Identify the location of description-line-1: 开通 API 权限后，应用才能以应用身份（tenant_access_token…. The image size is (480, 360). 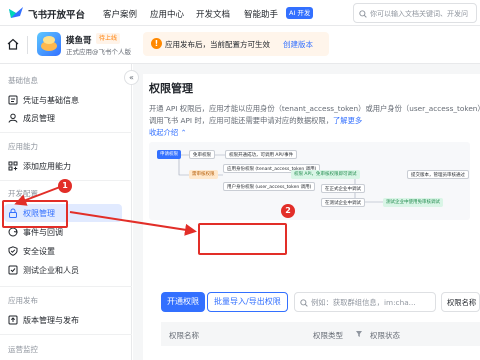
(314, 108).